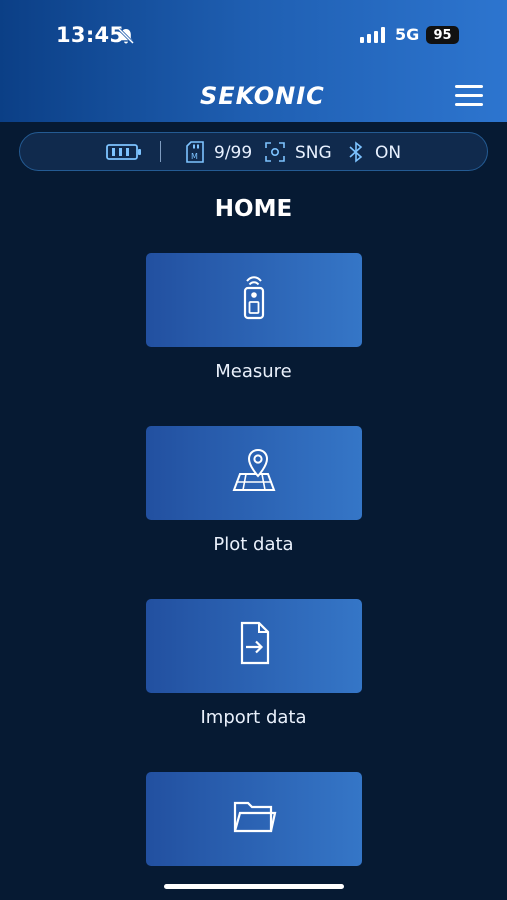 The height and width of the screenshot is (900, 507). I want to click on memory-count: 9/99, so click(233, 153).